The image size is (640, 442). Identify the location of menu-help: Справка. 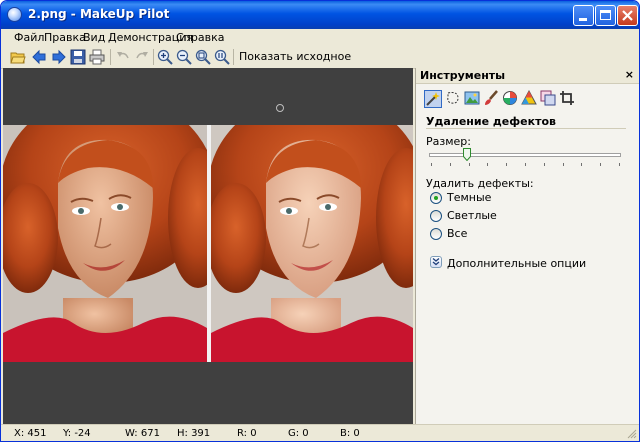
(200, 37).